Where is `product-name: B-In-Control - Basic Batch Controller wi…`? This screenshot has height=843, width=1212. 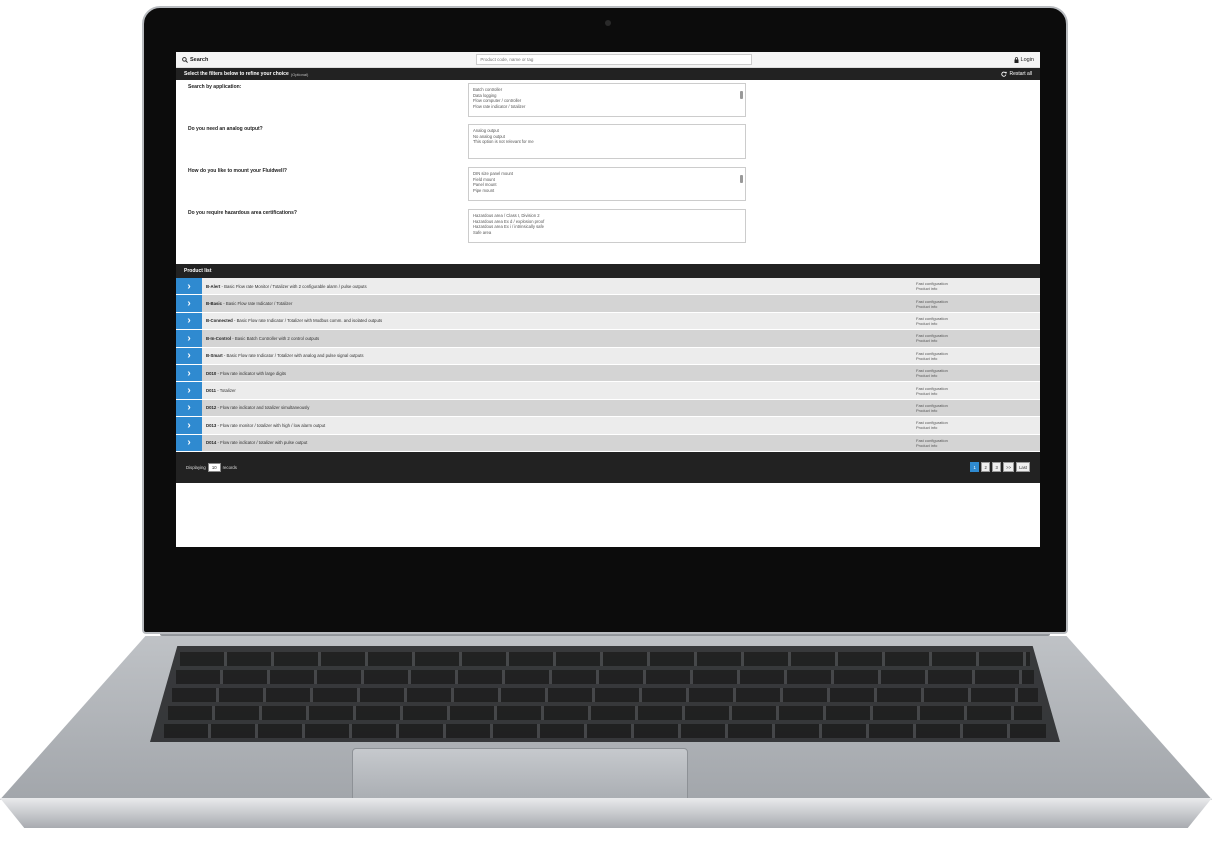 product-name: B-In-Control - Basic Batch Controller wi… is located at coordinates (561, 338).